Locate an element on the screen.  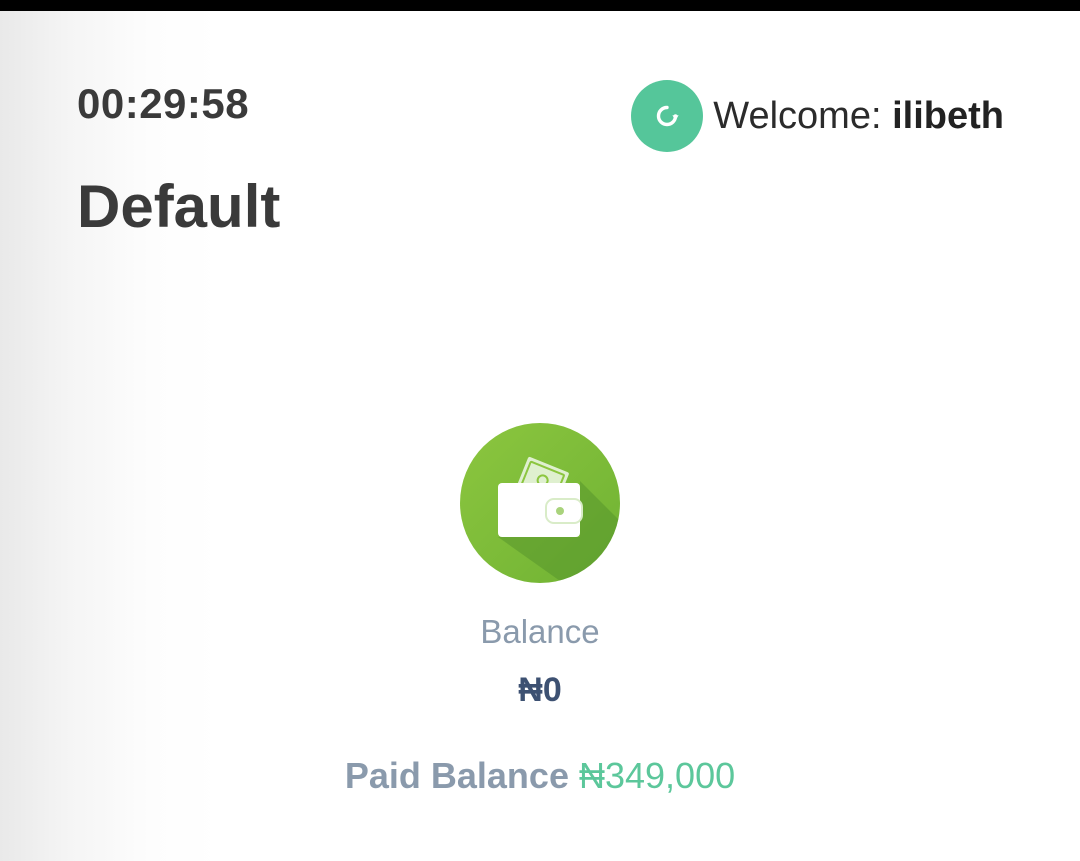
welcome-label: Welcome: is located at coordinates (797, 115).